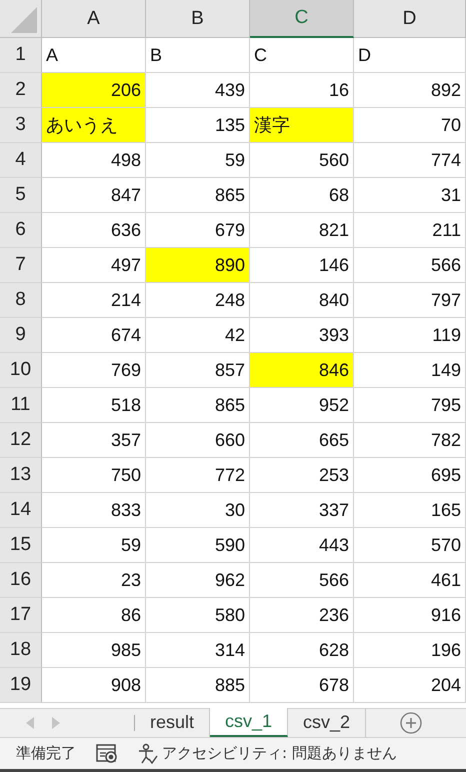 This screenshot has height=772, width=466. What do you see at coordinates (410, 230) in the screenshot?
I see `table-cell: 211` at bounding box center [410, 230].